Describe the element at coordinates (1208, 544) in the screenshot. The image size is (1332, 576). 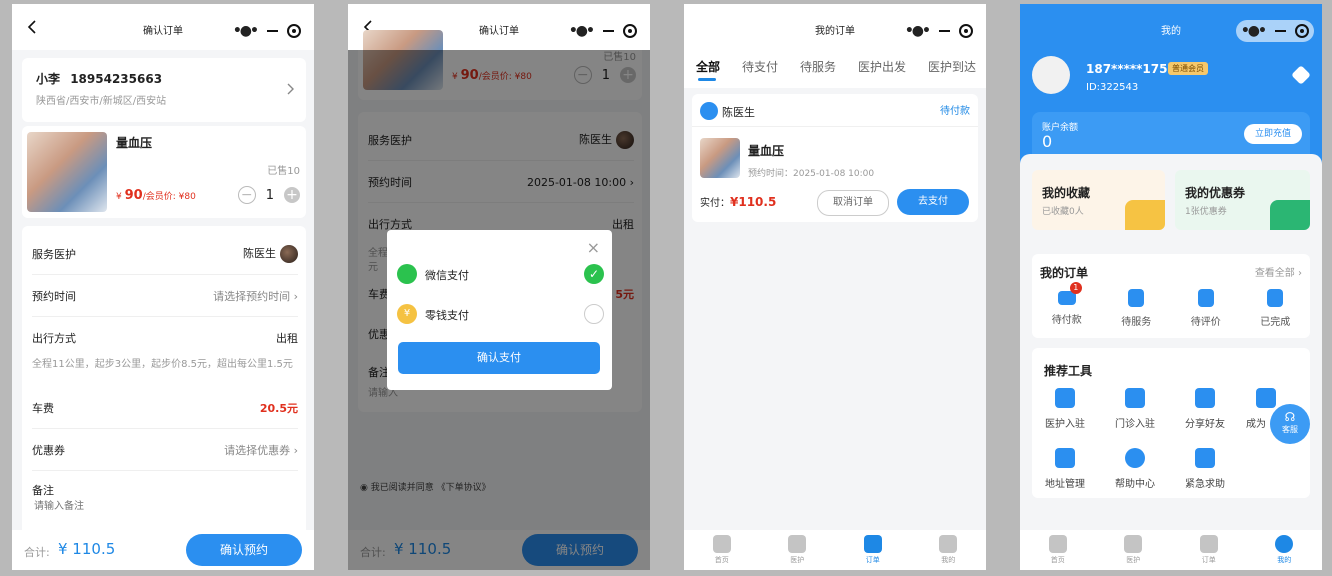
I see `orders-icon` at that location.